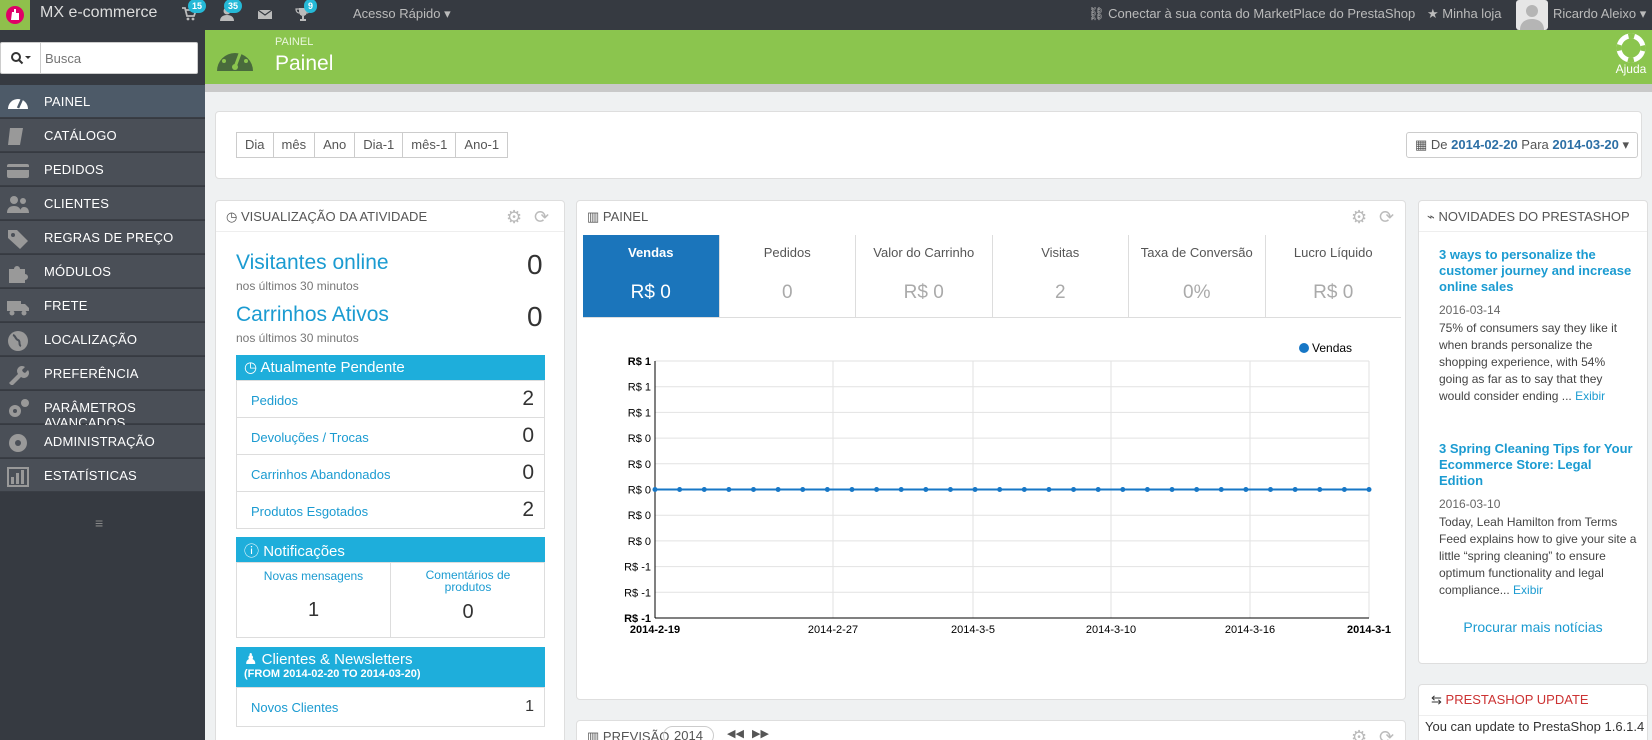  Describe the element at coordinates (255, 145) in the screenshot. I see `period-button-1: Dia` at that location.